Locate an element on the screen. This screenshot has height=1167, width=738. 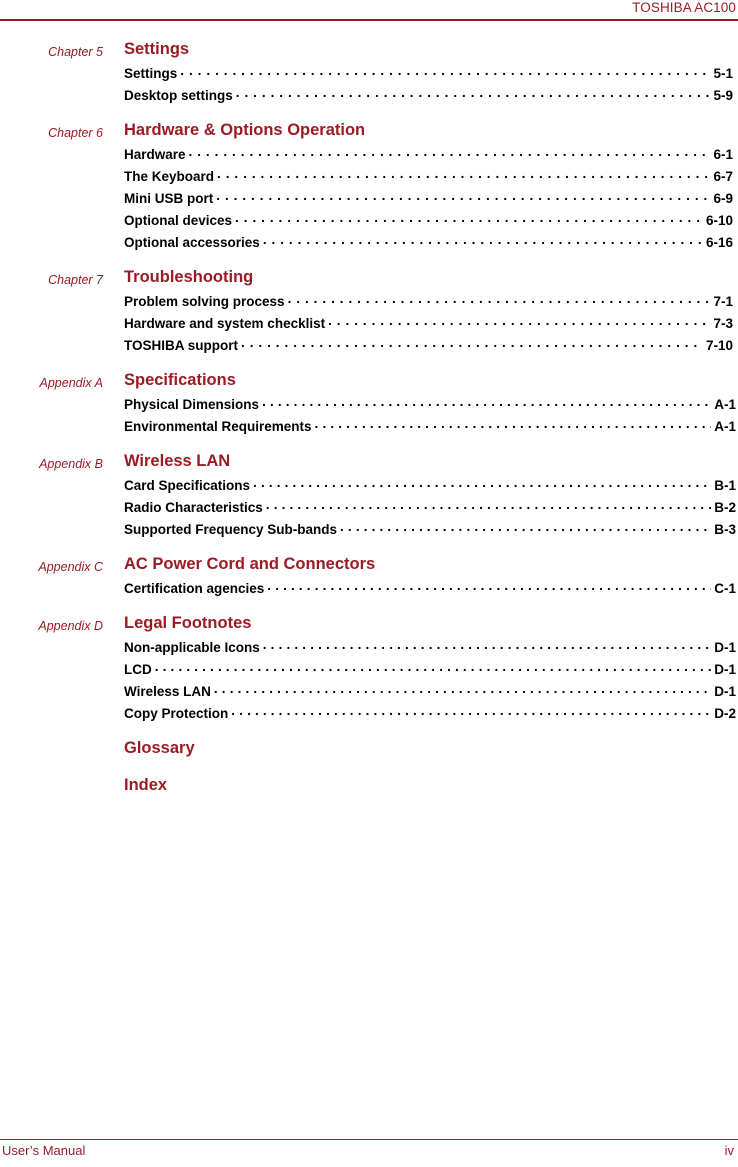
toc-entry-label: Mini USB port is located at coordinates (169, 198).